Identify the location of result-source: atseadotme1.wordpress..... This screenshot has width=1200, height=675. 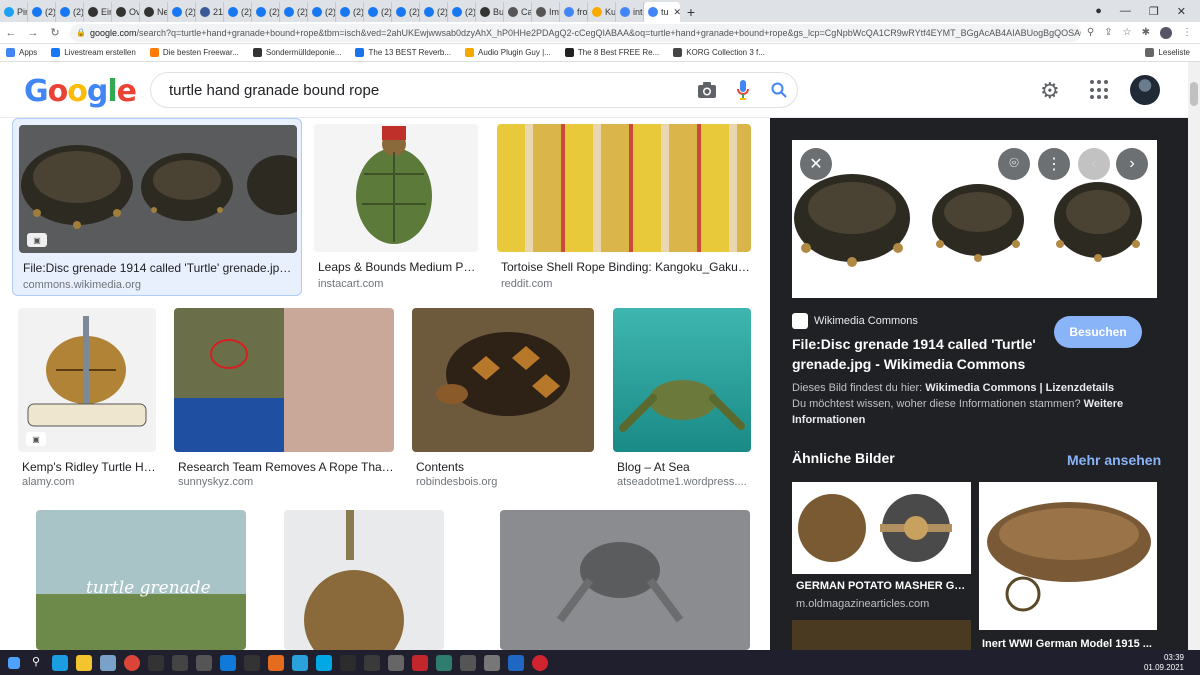
(682, 482).